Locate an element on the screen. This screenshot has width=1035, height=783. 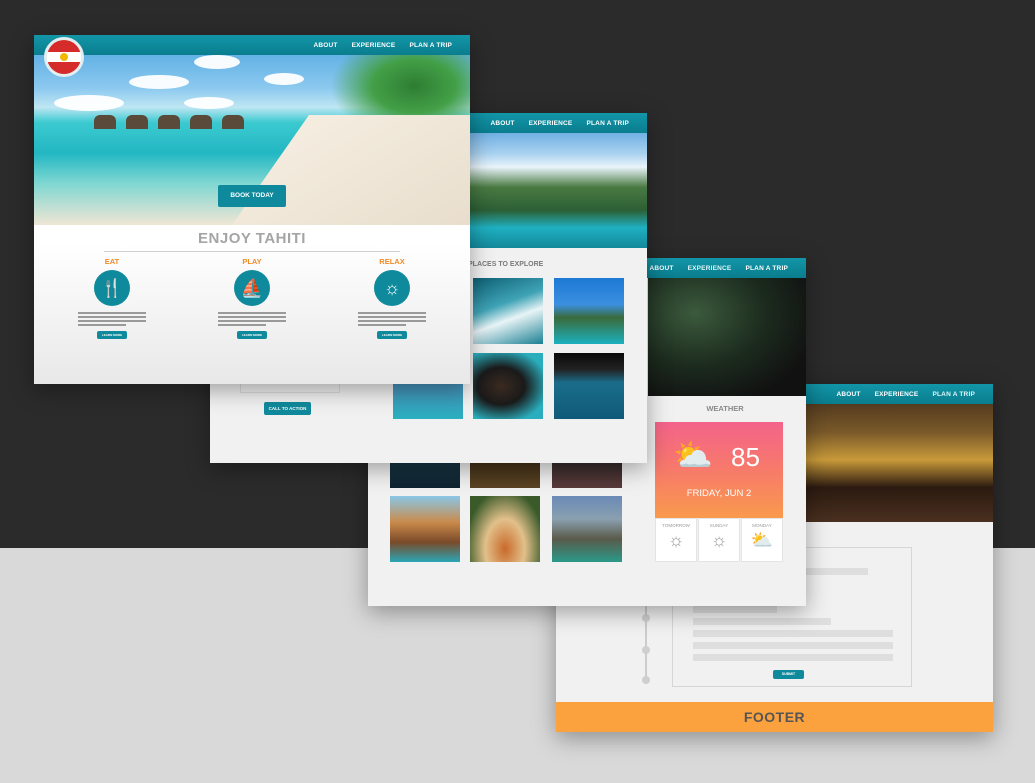
footer: FOOTER is located at coordinates (774, 717).